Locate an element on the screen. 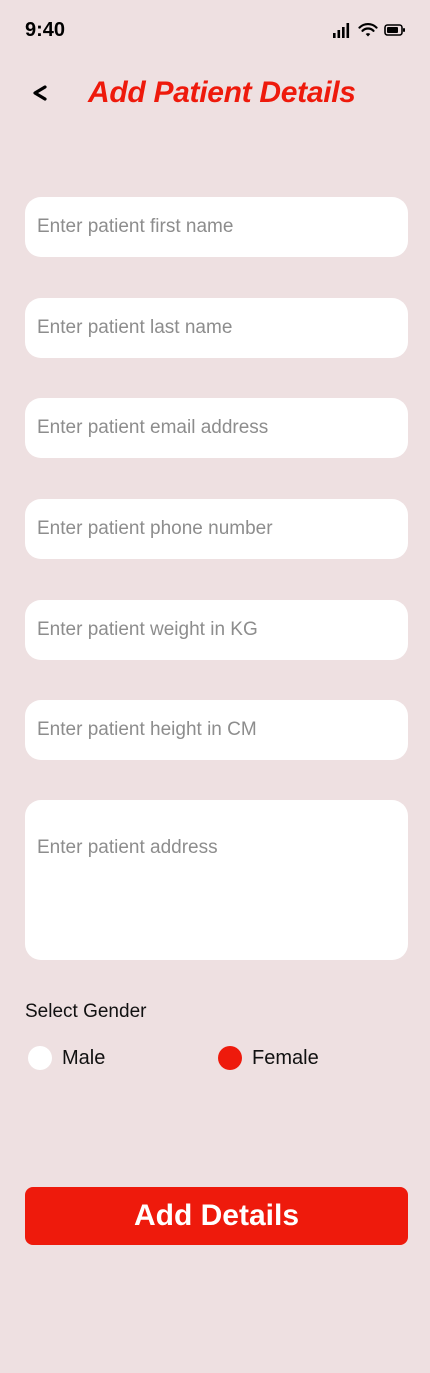  back-button is located at coordinates (40, 95).